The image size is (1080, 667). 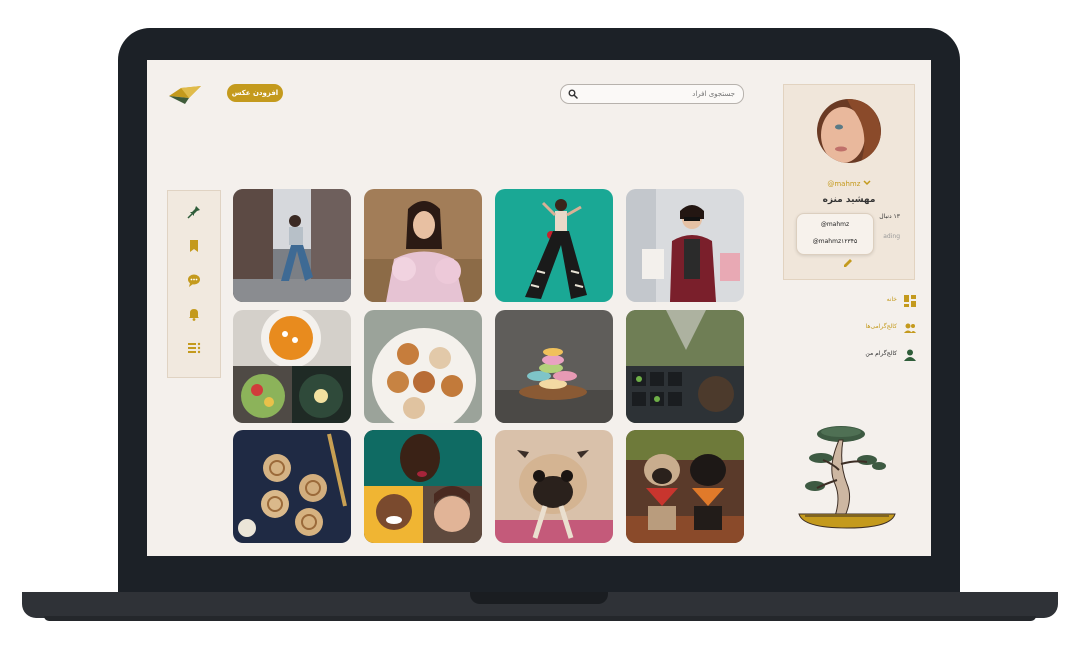 I want to click on photo-woman-sunglasses-field, so click(x=423, y=245).